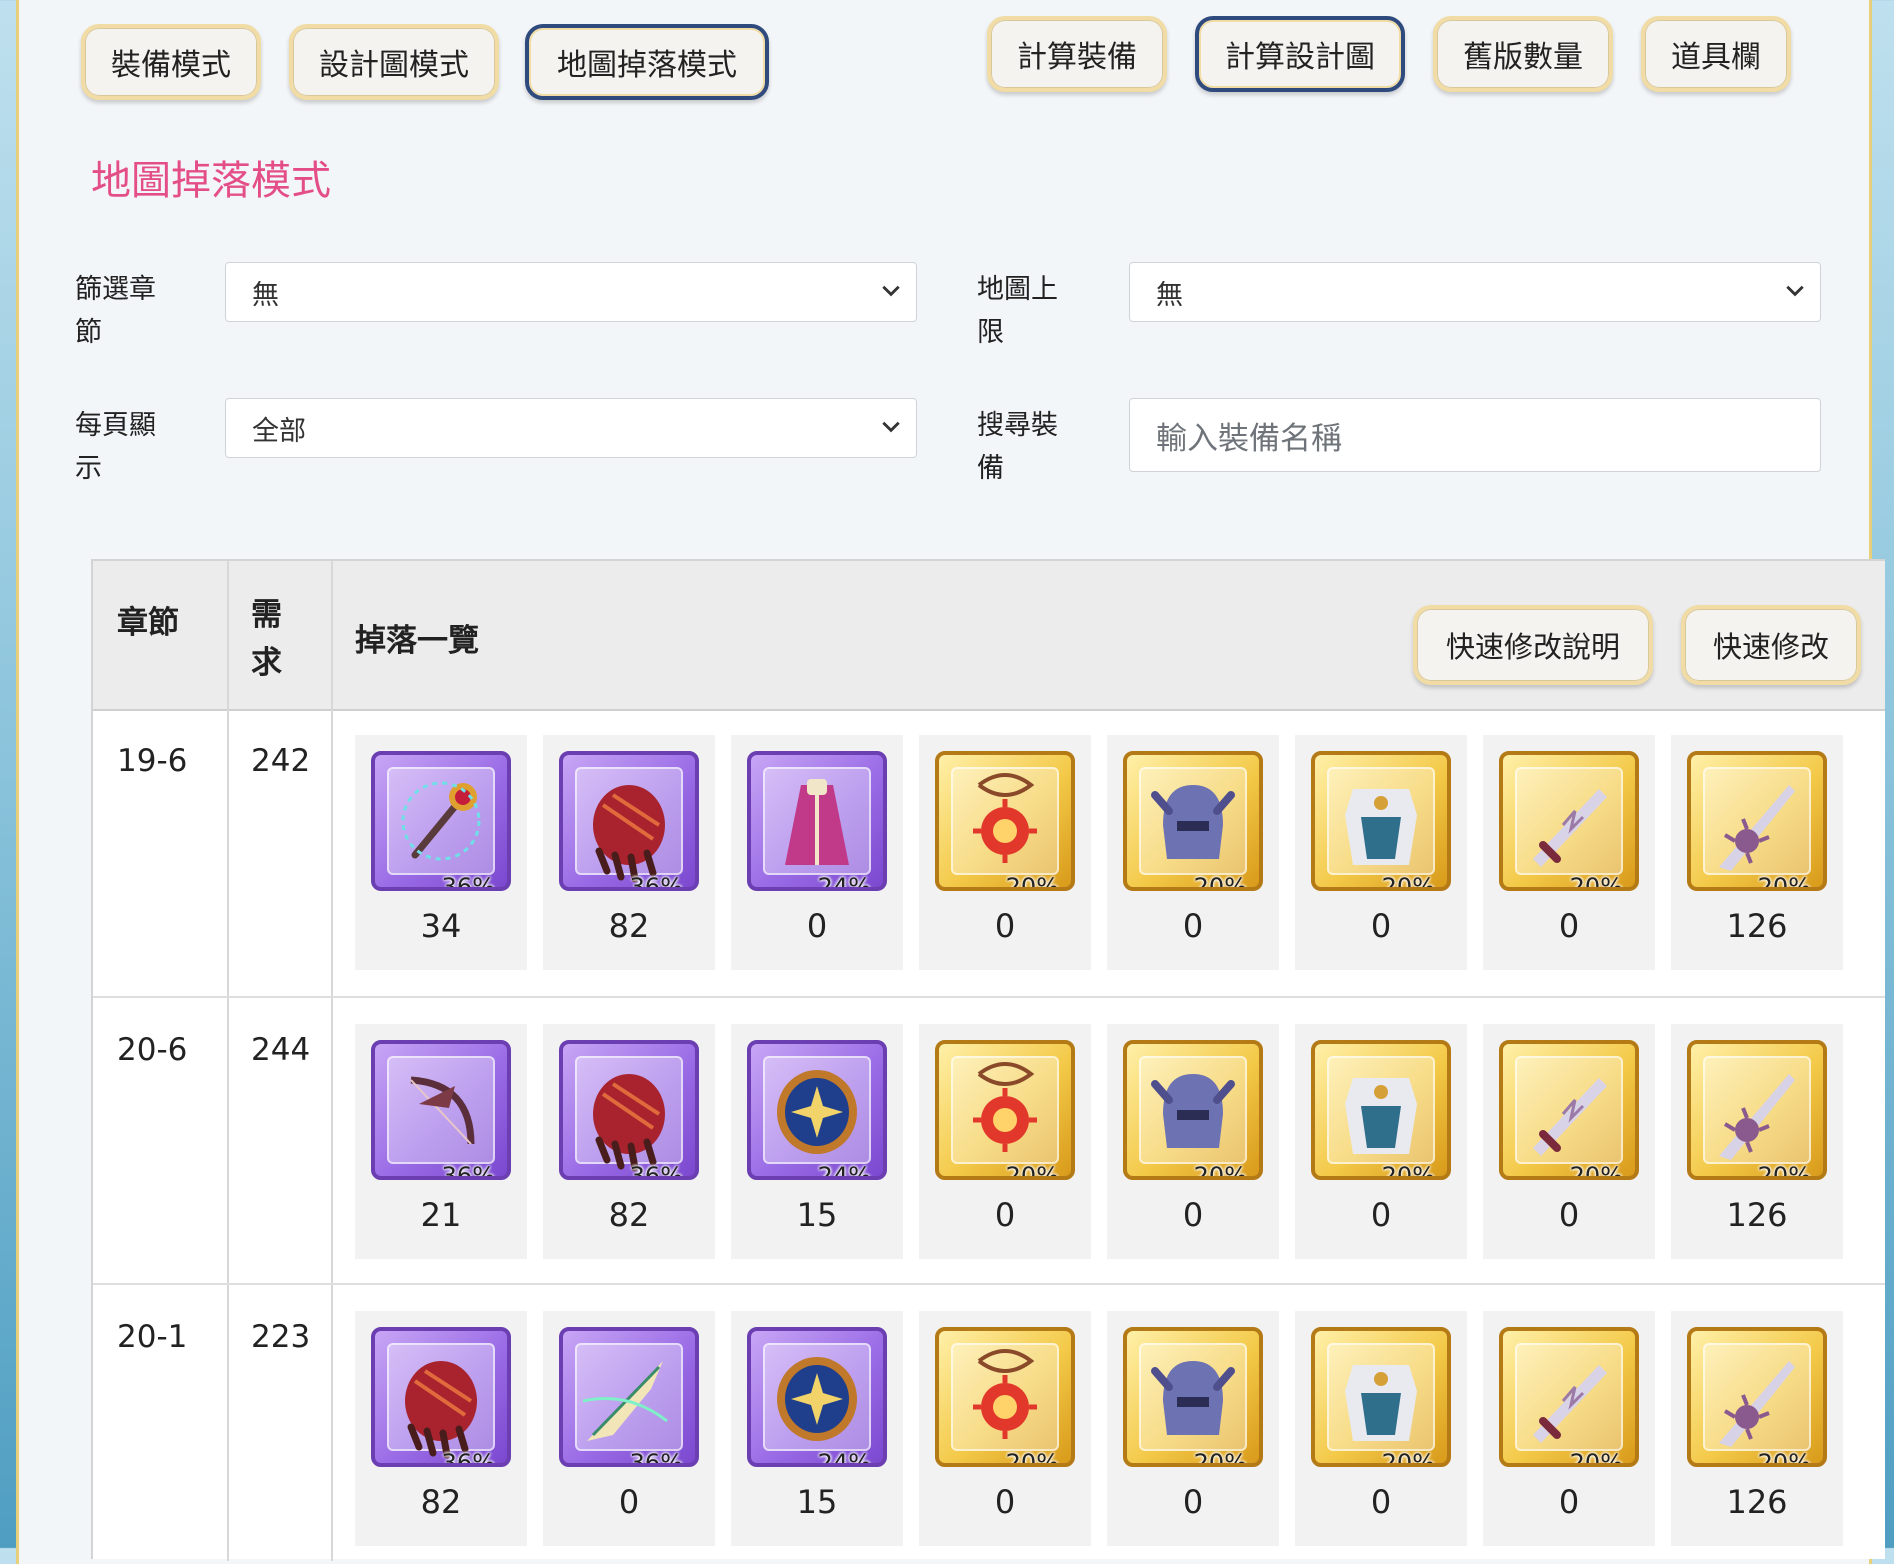 This screenshot has height=1564, width=1894. Describe the element at coordinates (417, 641) in the screenshot. I see `col-drops: 掉落一覽` at that location.